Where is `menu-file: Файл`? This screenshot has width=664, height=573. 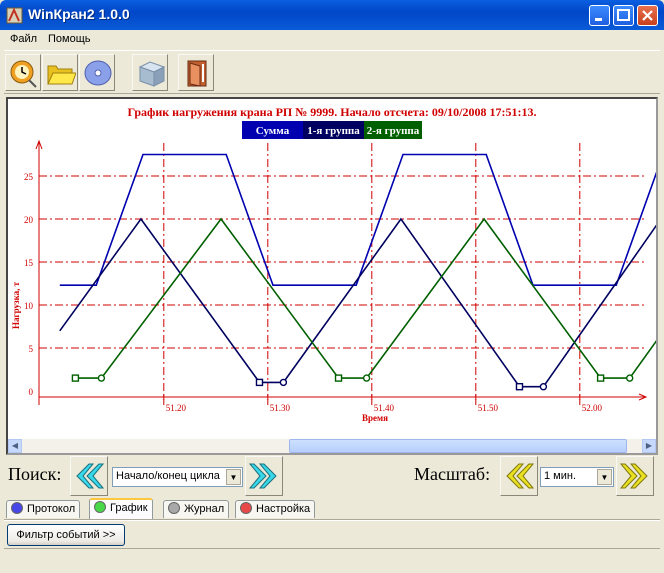
menu-file: Файл is located at coordinates (23, 39).